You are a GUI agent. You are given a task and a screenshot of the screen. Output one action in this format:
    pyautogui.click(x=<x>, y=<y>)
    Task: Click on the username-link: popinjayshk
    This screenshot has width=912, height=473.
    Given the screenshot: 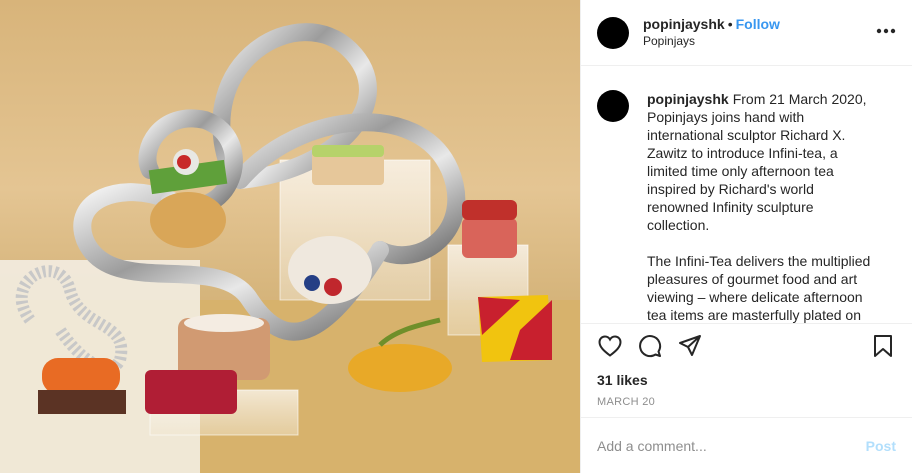 What is the action you would take?
    pyautogui.click(x=684, y=24)
    